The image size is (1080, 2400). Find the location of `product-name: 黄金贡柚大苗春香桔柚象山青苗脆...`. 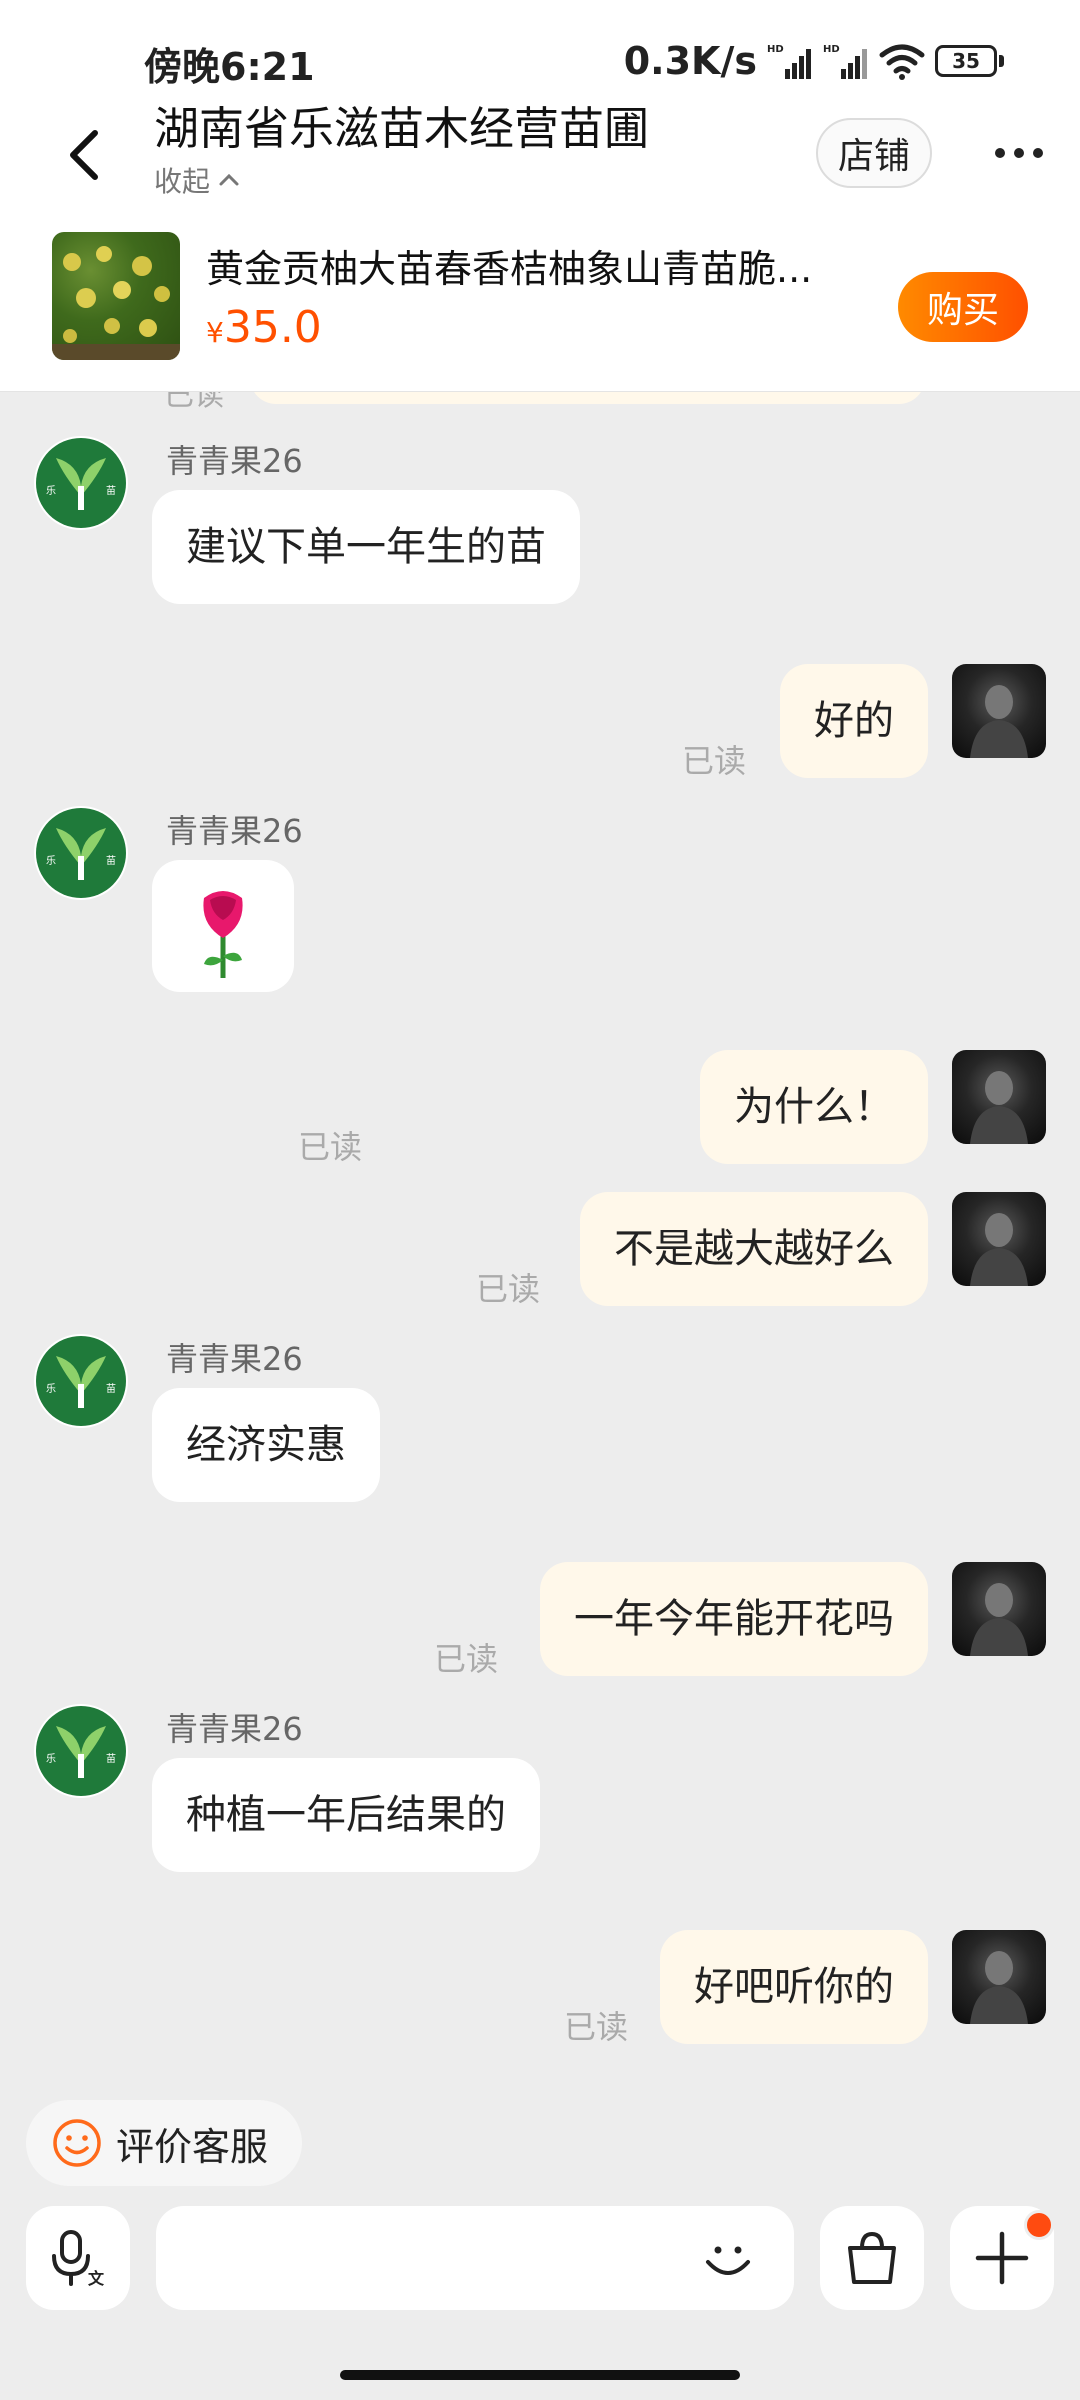

product-name: 黄金贡柚大苗春香桔柚象山青苗脆... is located at coordinates (531, 265).